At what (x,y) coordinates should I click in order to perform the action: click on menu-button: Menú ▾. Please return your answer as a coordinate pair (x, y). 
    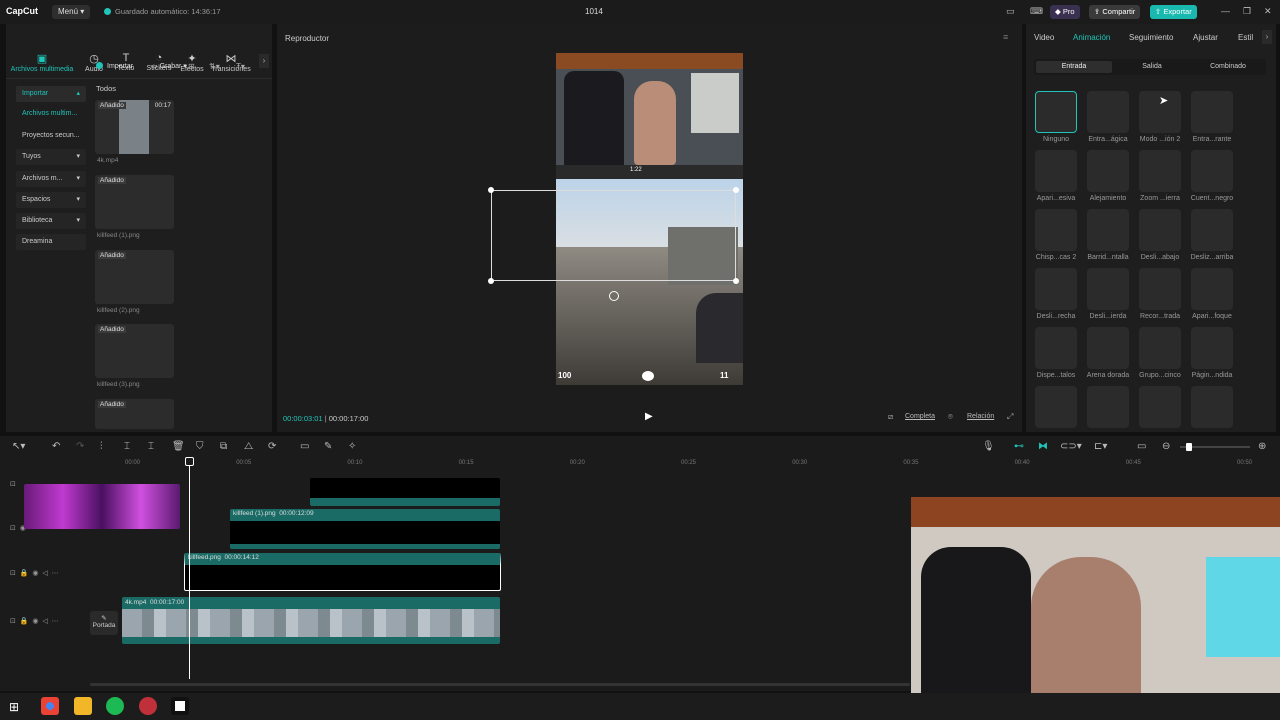
    Looking at the image, I should click on (71, 12).